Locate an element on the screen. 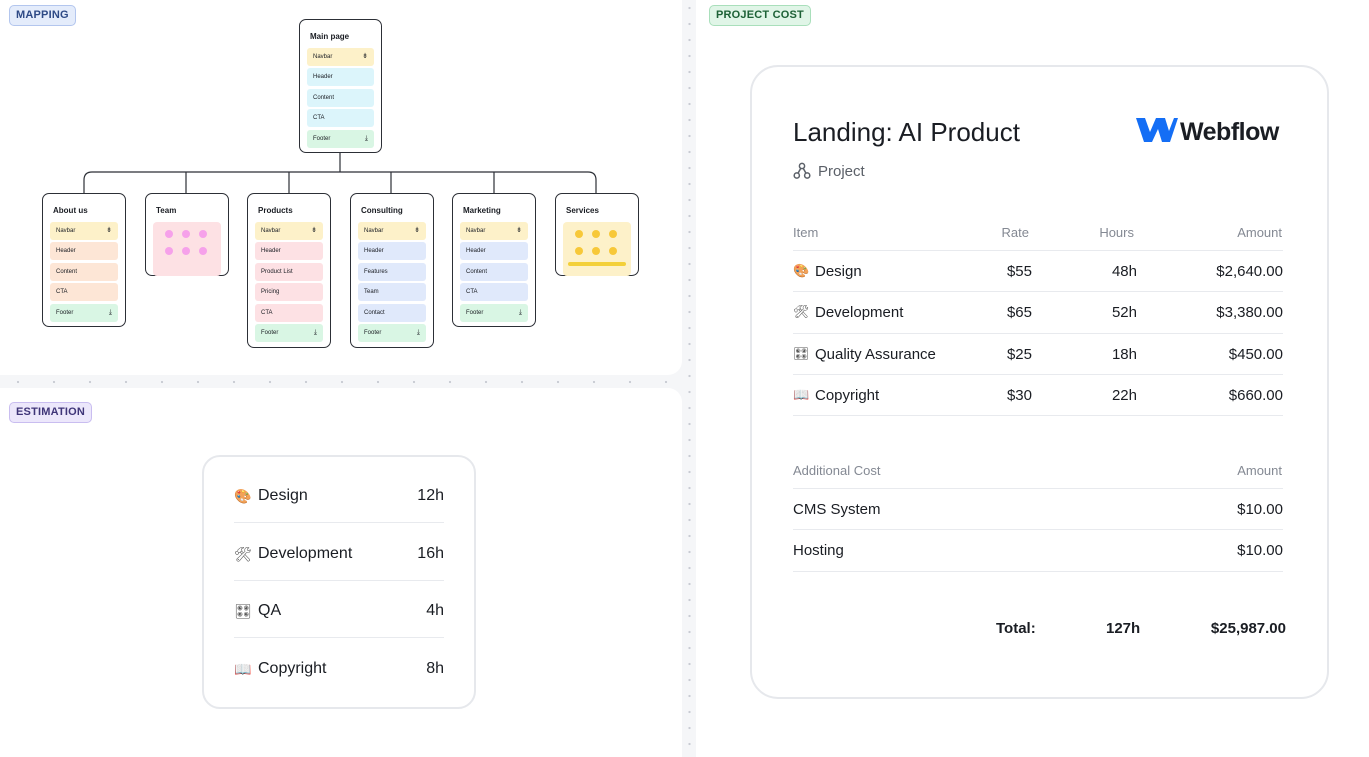 The width and height of the screenshot is (1369, 757). sitemap-section-label: CTA is located at coordinates (472, 292).